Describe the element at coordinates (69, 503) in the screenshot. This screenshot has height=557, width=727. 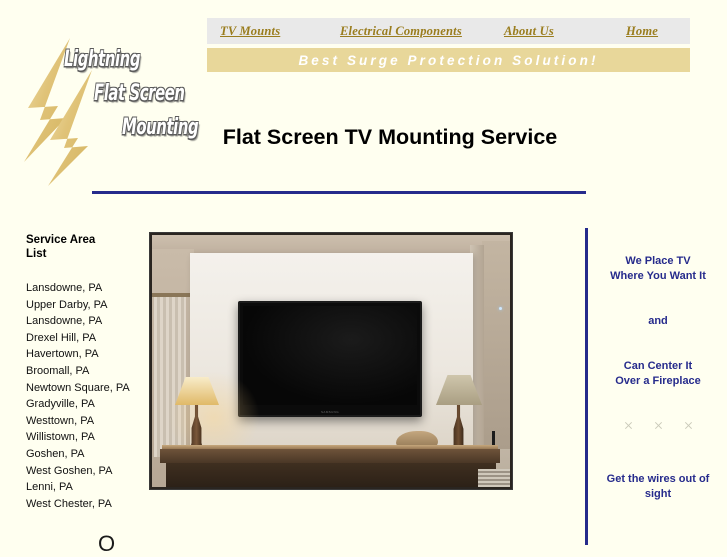
I see `list-item: West Chester, PA` at that location.